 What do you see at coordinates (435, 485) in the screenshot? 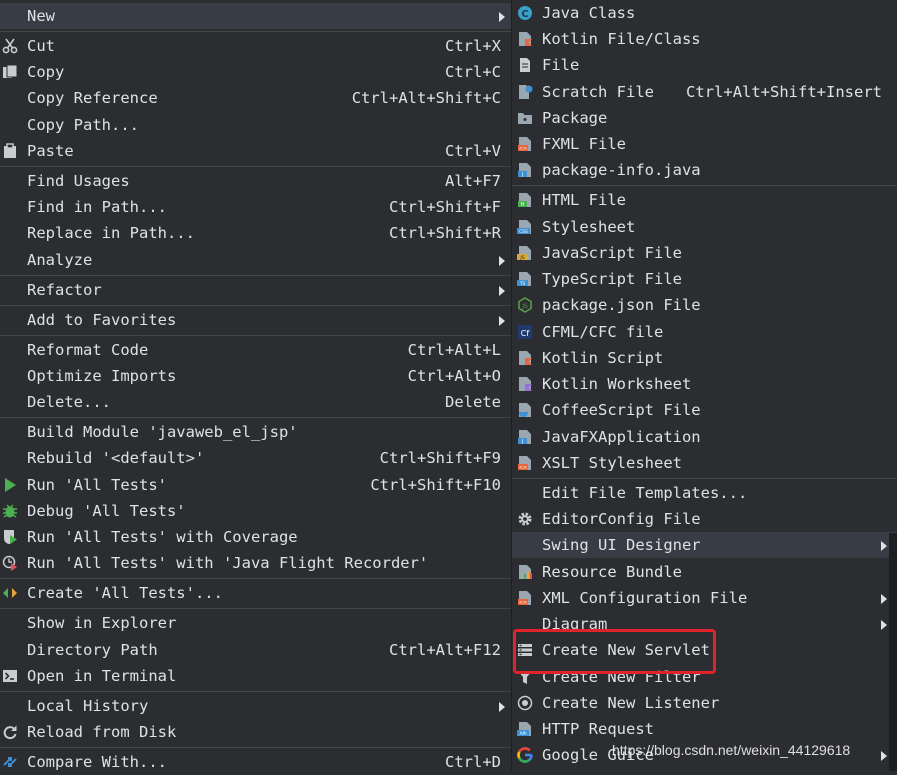
I see `shortcut: Ctrl+Shift+F10` at bounding box center [435, 485].